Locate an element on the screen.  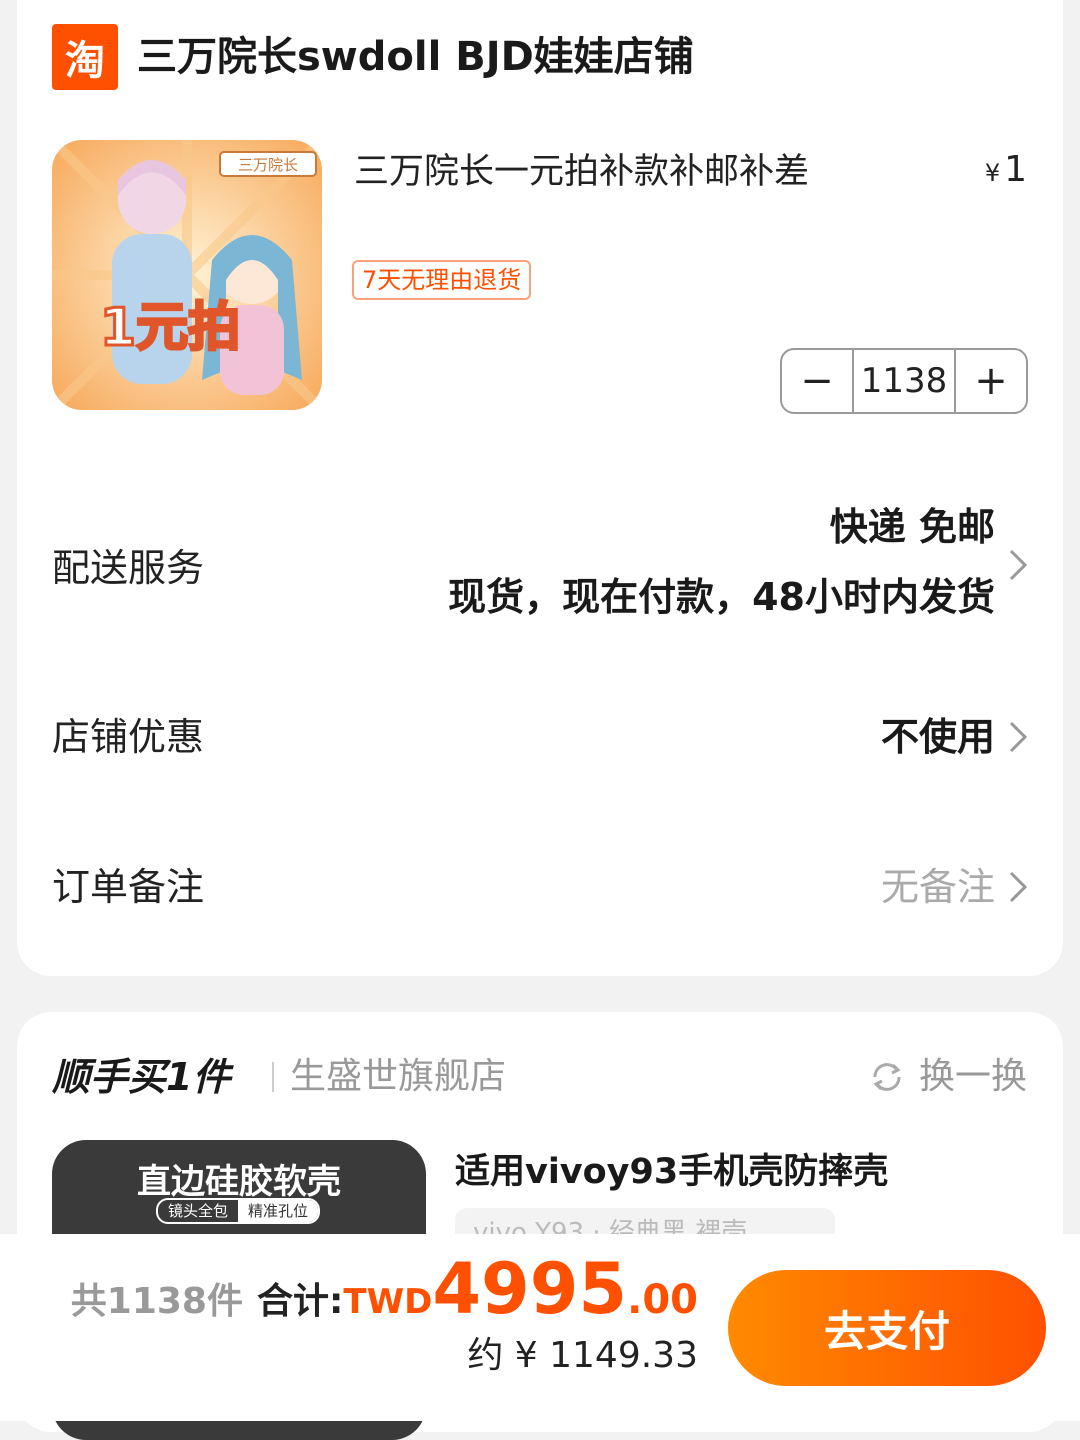
product-title: 三万院长一元拍补款补邮补差 is located at coordinates (581, 172).